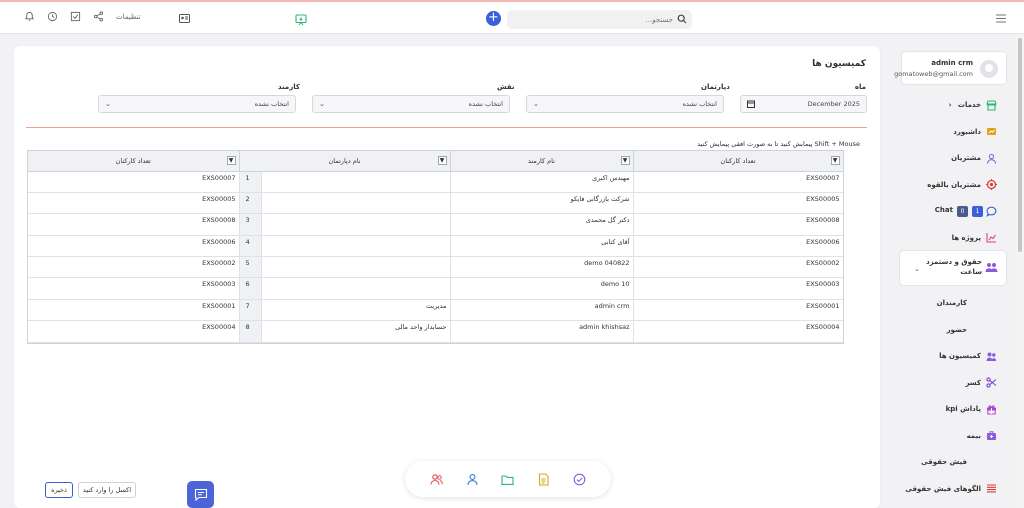 The height and width of the screenshot is (508, 1024). What do you see at coordinates (134, 310) in the screenshot?
I see `cell-code-left: EXS00001` at bounding box center [134, 310].